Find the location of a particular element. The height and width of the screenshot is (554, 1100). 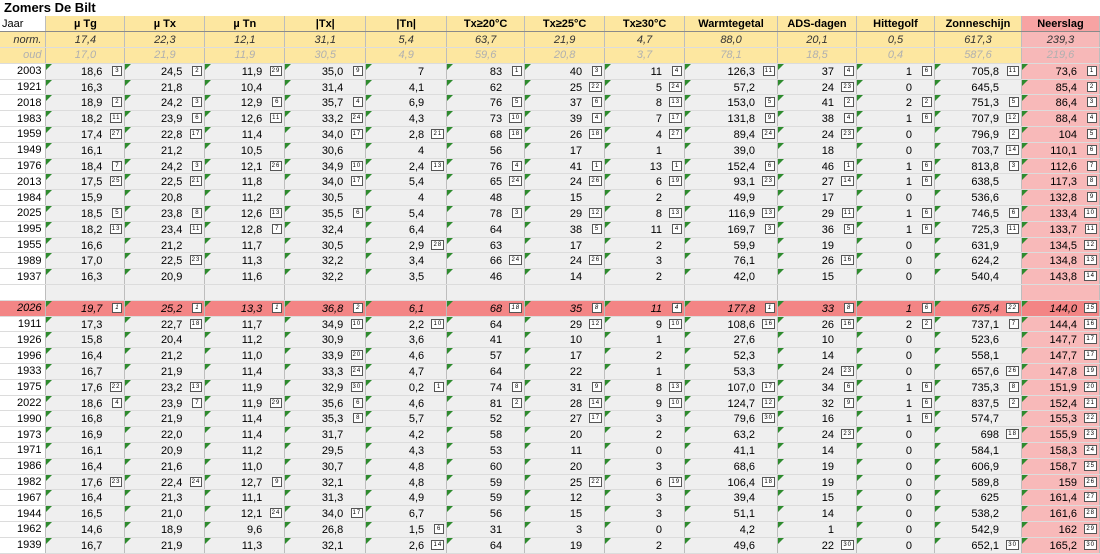

data-cell: 76,1 is located at coordinates (731, 261).